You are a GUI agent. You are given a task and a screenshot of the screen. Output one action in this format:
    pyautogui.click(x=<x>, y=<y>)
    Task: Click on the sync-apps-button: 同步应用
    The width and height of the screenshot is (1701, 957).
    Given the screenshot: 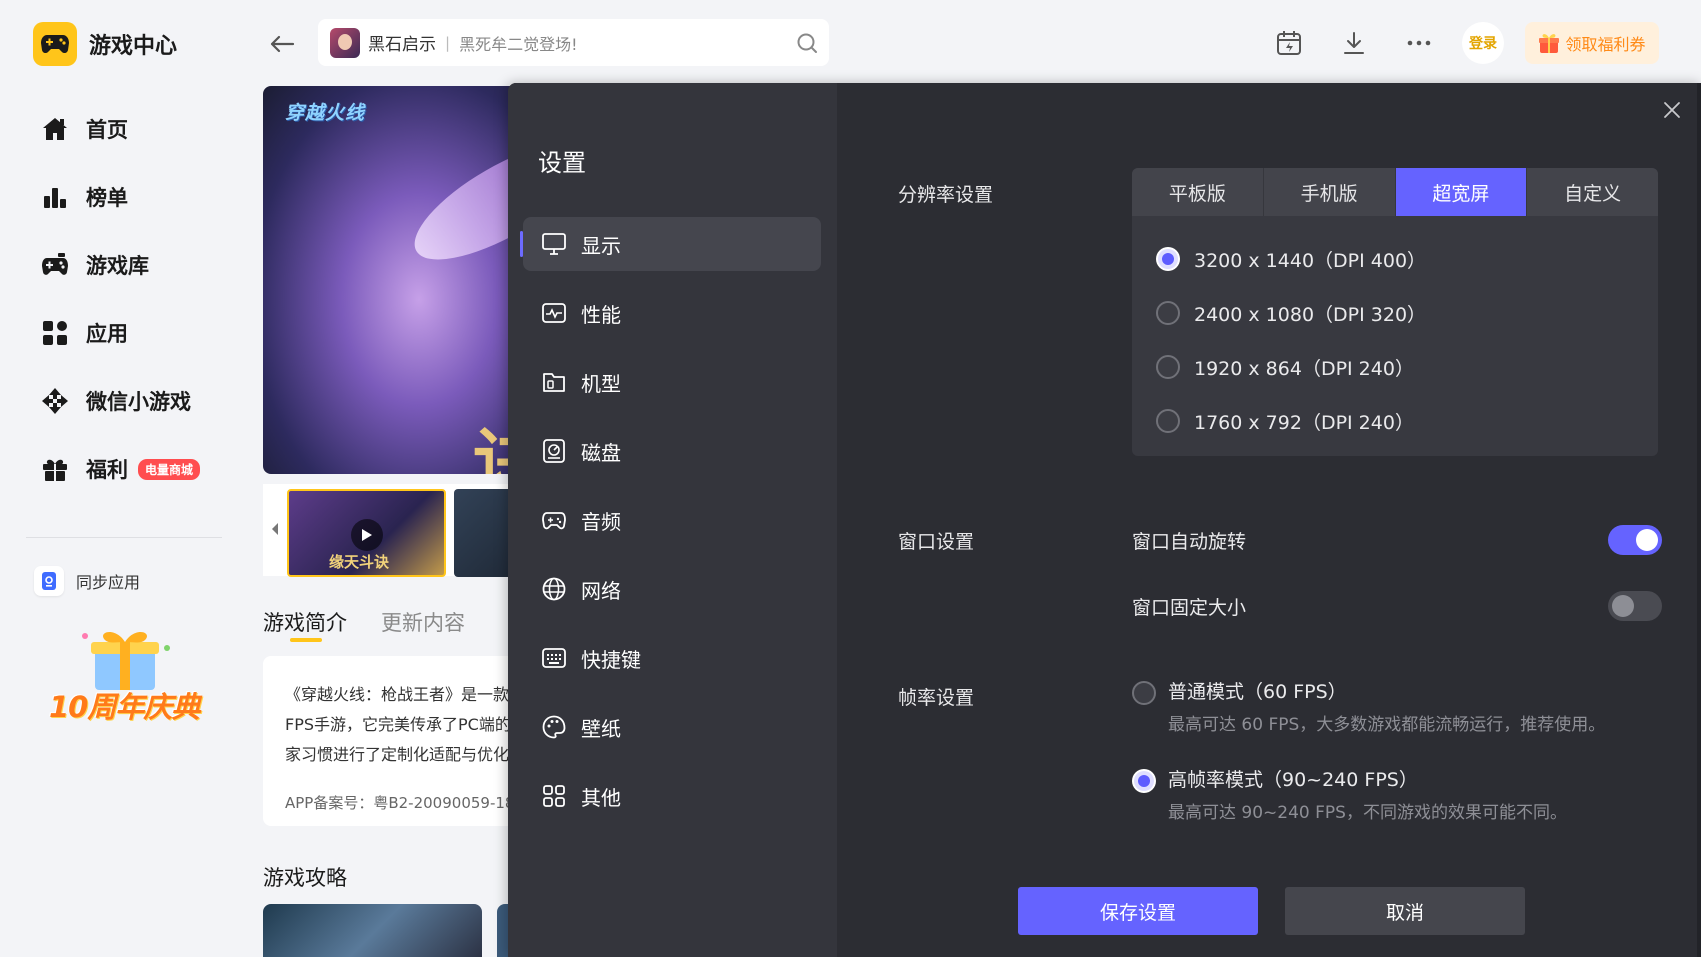 What is the action you would take?
    pyautogui.click(x=87, y=581)
    